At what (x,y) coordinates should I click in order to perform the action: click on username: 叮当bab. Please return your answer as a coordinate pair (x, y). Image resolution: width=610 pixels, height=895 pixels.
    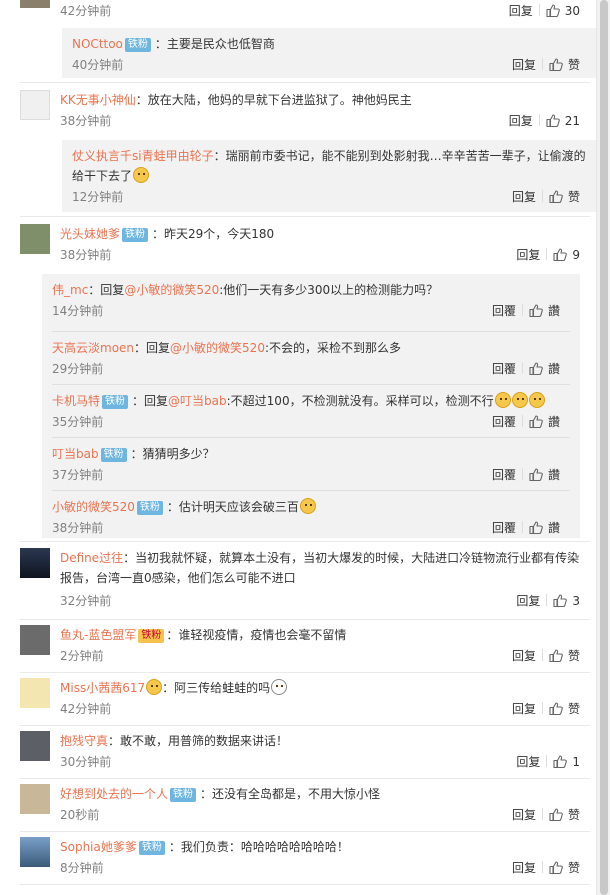
    Looking at the image, I should click on (75, 454).